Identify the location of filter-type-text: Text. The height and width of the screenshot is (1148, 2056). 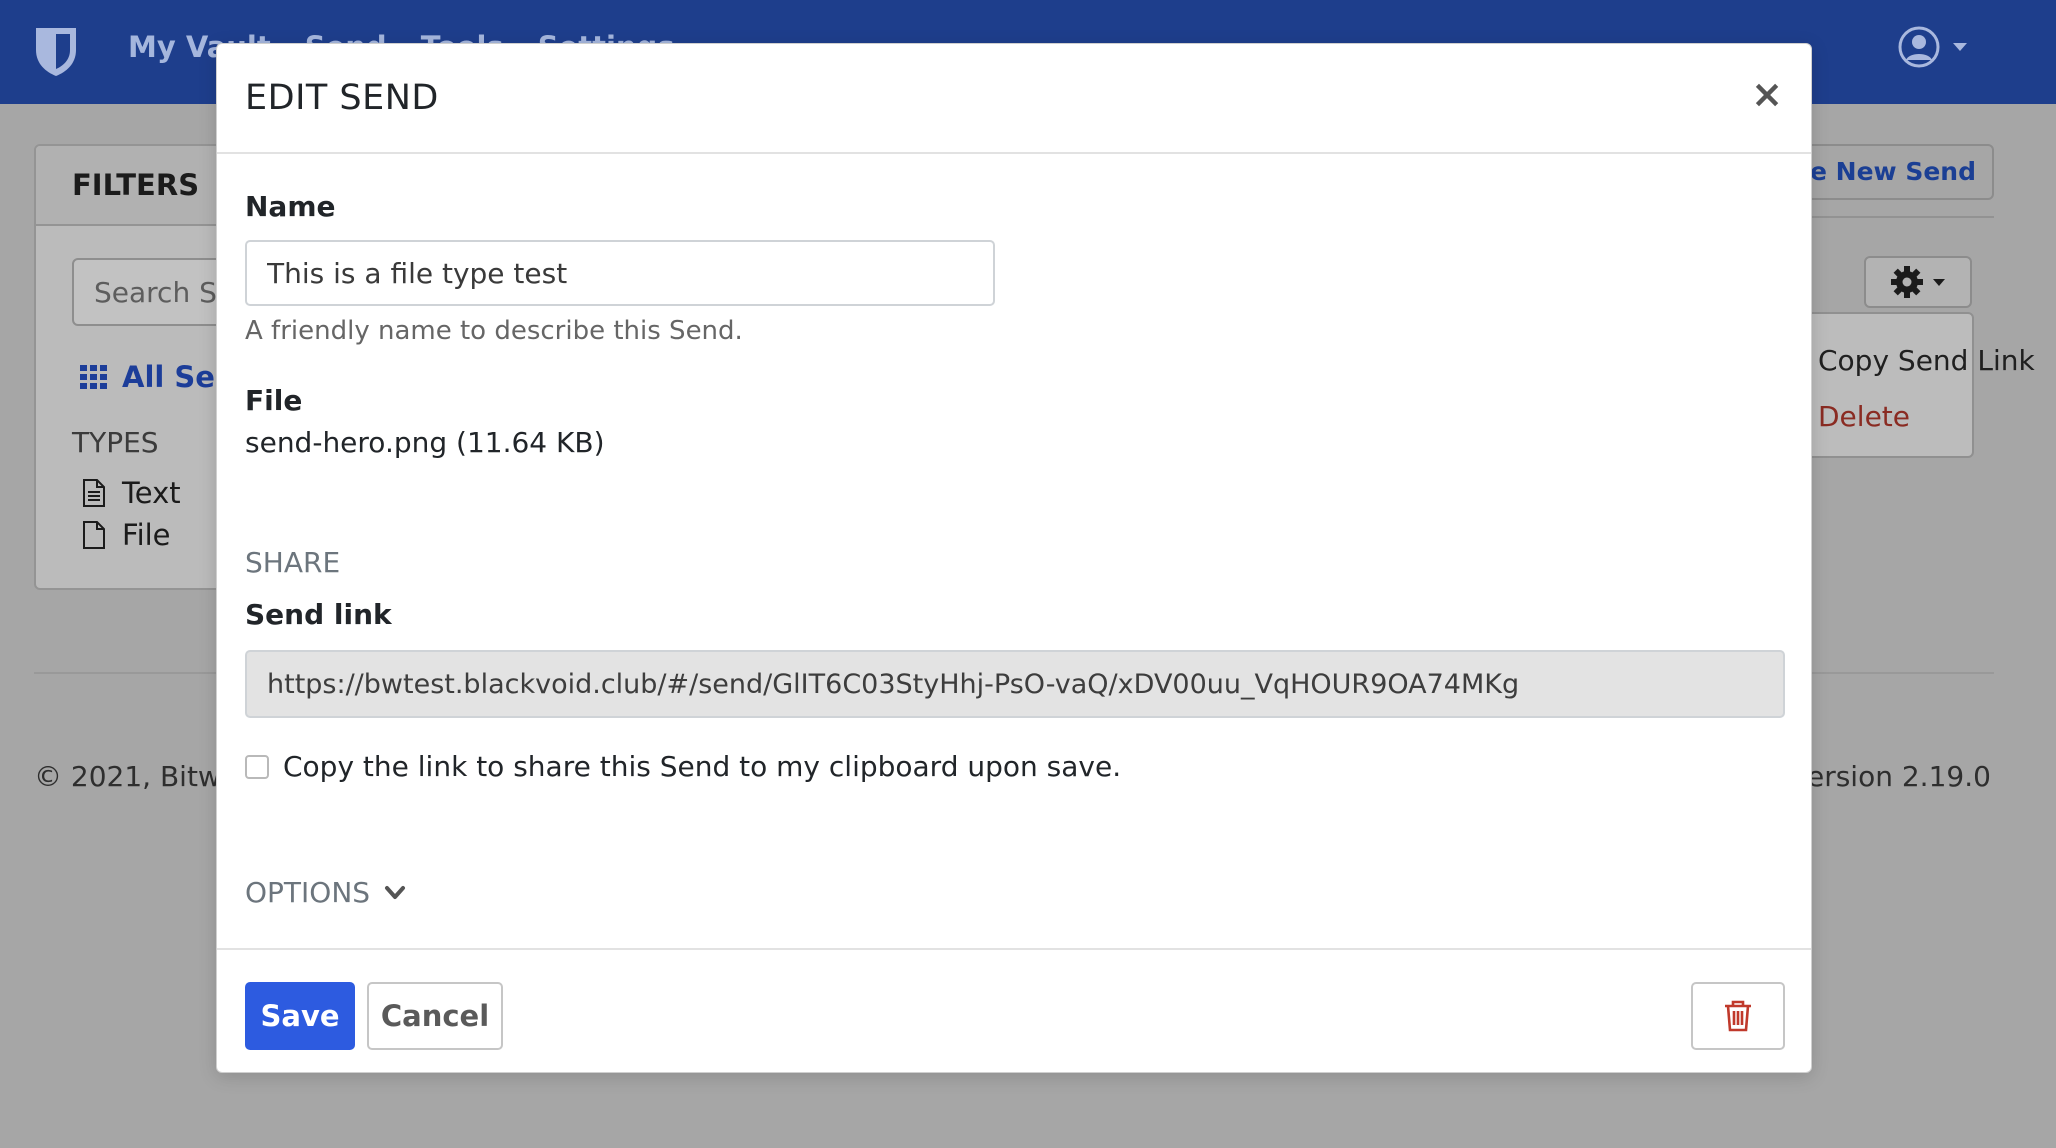
(131, 493).